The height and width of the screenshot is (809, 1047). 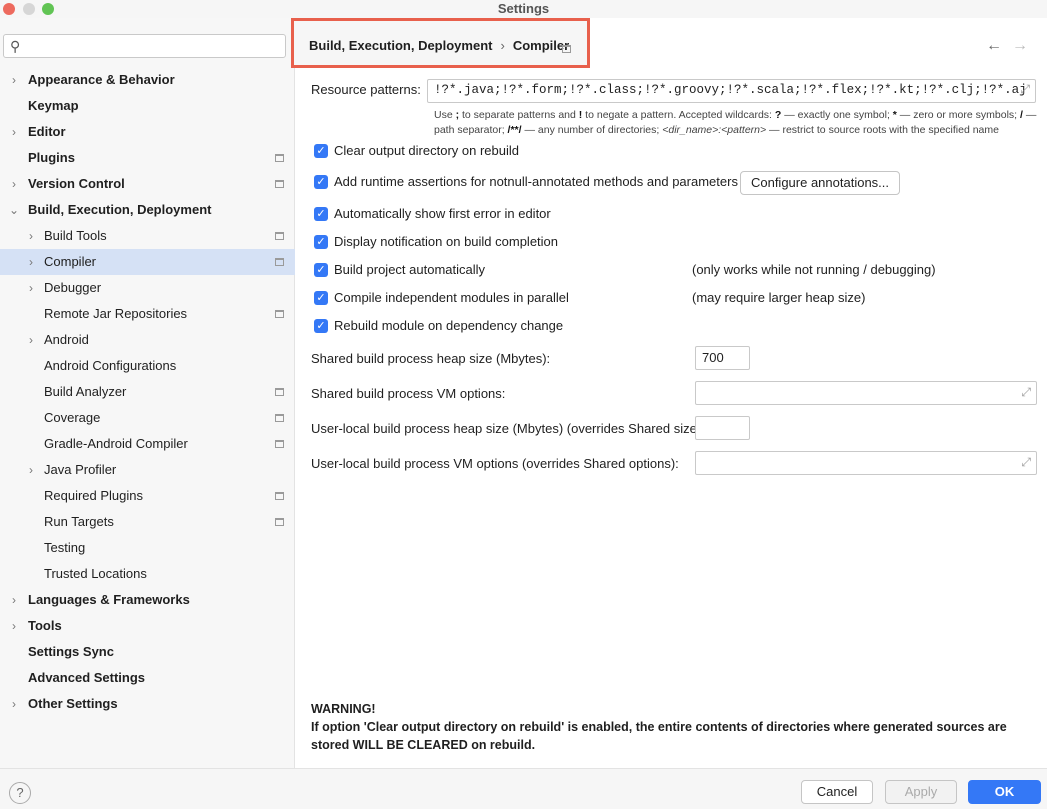 What do you see at coordinates (147, 288) in the screenshot?
I see `sidebar-item: › Debugger` at bounding box center [147, 288].